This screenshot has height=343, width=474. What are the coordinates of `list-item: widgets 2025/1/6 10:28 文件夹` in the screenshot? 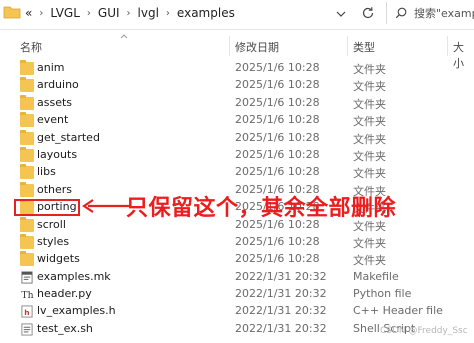 It's located at (237, 259).